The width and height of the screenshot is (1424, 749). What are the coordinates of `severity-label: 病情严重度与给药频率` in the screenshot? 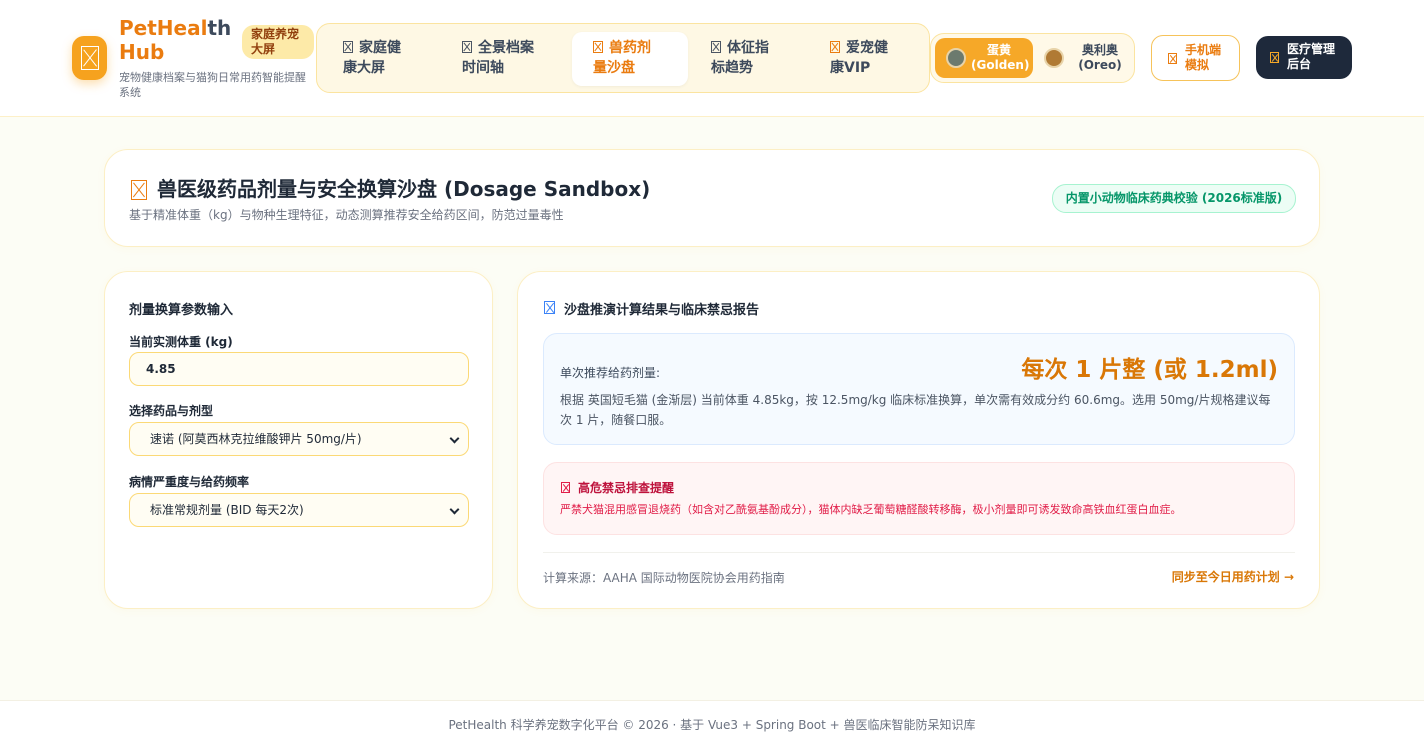 It's located at (189, 482).